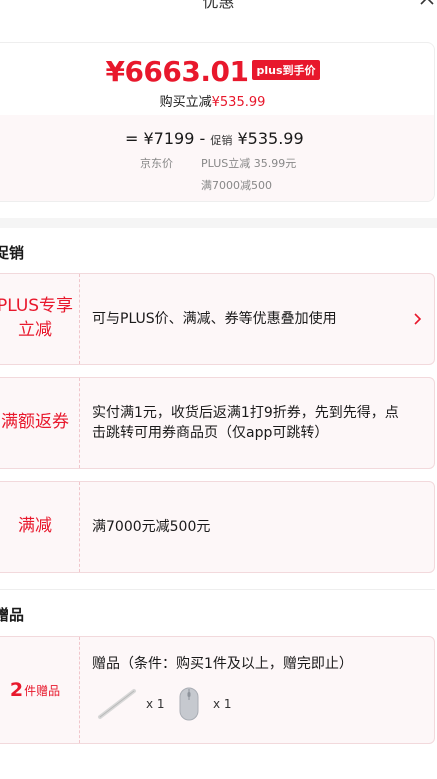 This screenshot has width=437, height=779. What do you see at coordinates (40, 527) in the screenshot?
I see `promo-tag: 满减` at bounding box center [40, 527].